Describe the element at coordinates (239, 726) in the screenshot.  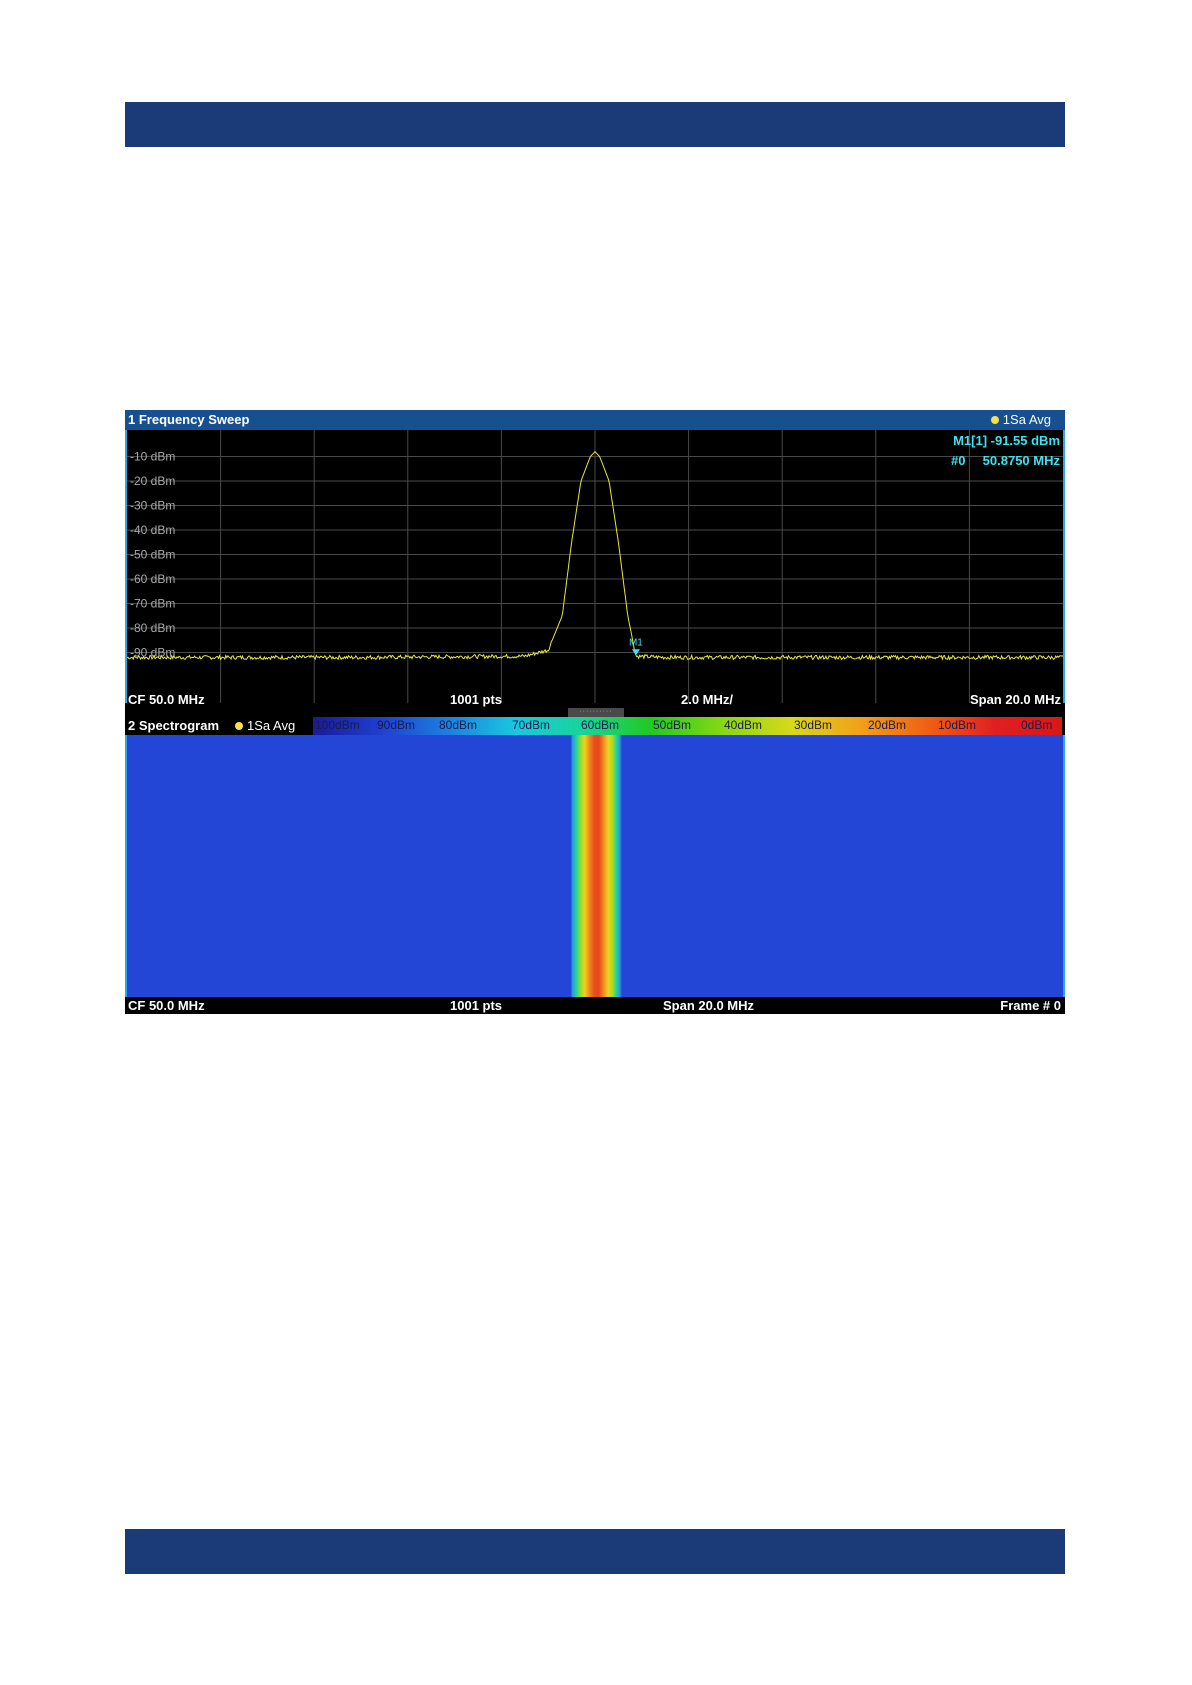
I see `spectrogram-trace-dot-icon` at that location.